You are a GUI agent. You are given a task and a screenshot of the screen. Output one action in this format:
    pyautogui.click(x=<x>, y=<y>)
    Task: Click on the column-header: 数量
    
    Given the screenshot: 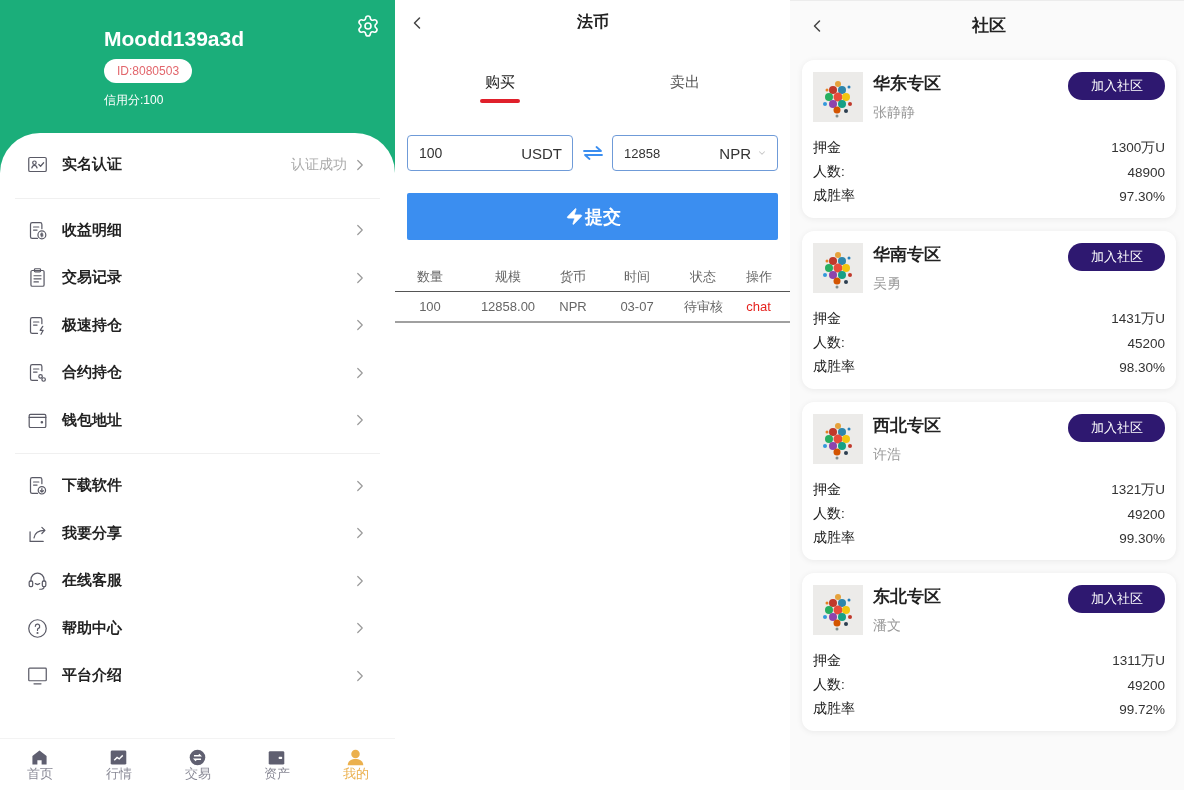 What is the action you would take?
    pyautogui.click(x=430, y=277)
    